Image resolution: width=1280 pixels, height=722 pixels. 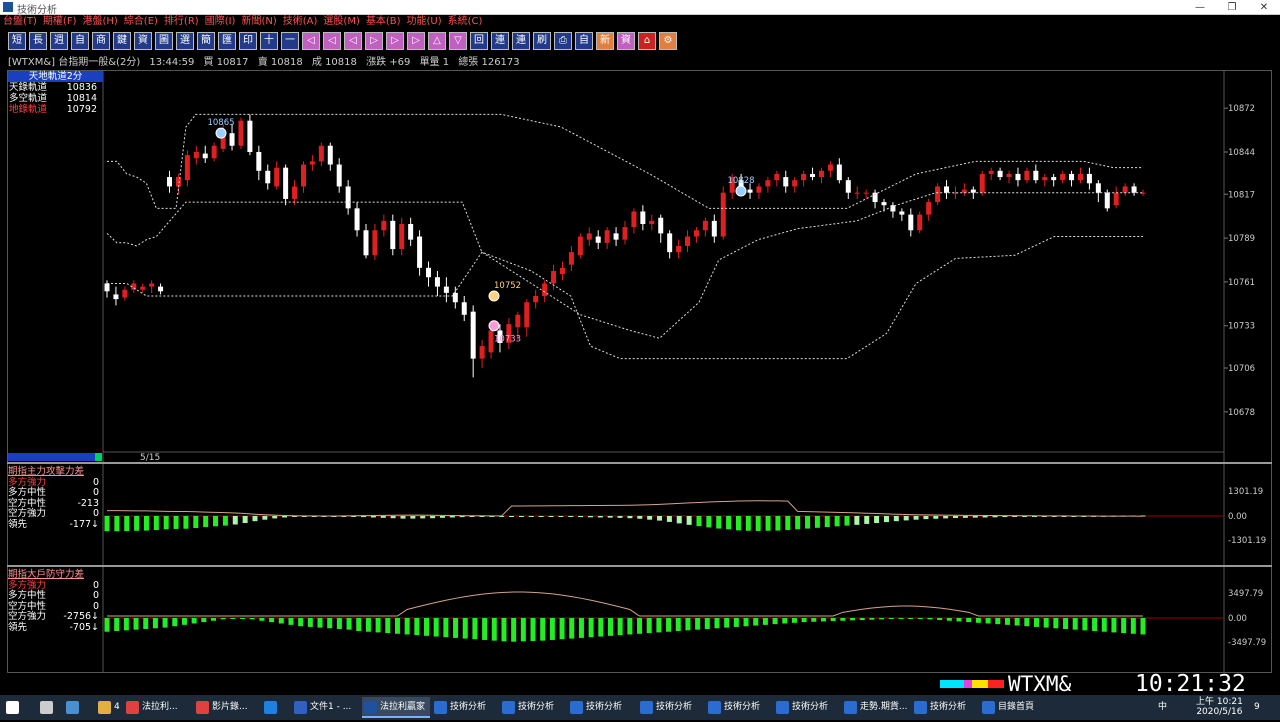 What do you see at coordinates (807, 707) in the screenshot?
I see `taskbar-item-13: 技術分析` at bounding box center [807, 707].